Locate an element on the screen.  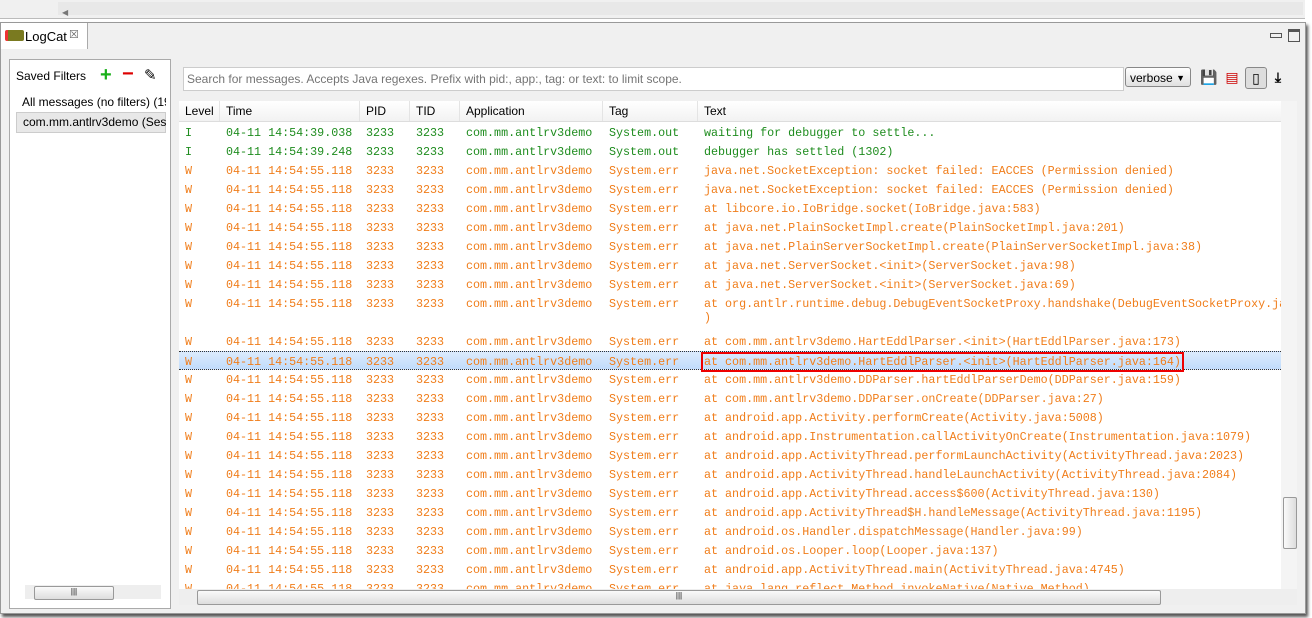
vertical-scroll-thumb is located at coordinates (1290, 523).